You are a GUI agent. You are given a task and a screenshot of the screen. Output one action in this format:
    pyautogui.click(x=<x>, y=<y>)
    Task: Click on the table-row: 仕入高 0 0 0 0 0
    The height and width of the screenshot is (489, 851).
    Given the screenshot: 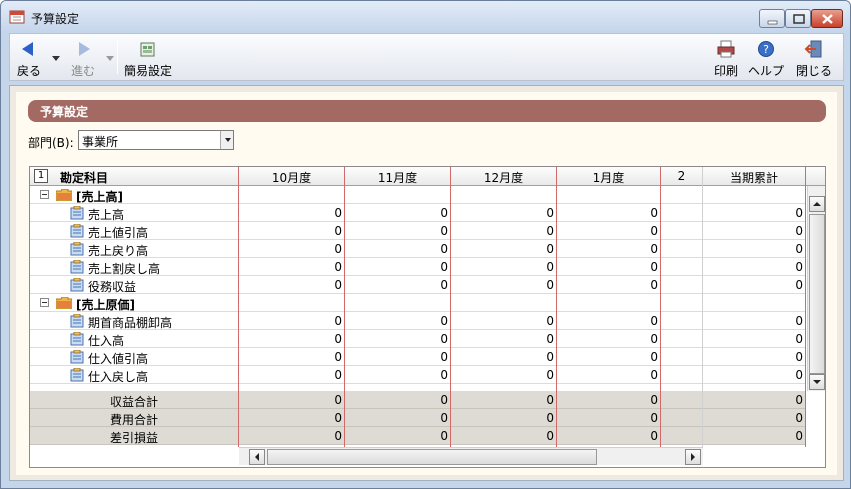 What is the action you would take?
    pyautogui.click(x=418, y=339)
    